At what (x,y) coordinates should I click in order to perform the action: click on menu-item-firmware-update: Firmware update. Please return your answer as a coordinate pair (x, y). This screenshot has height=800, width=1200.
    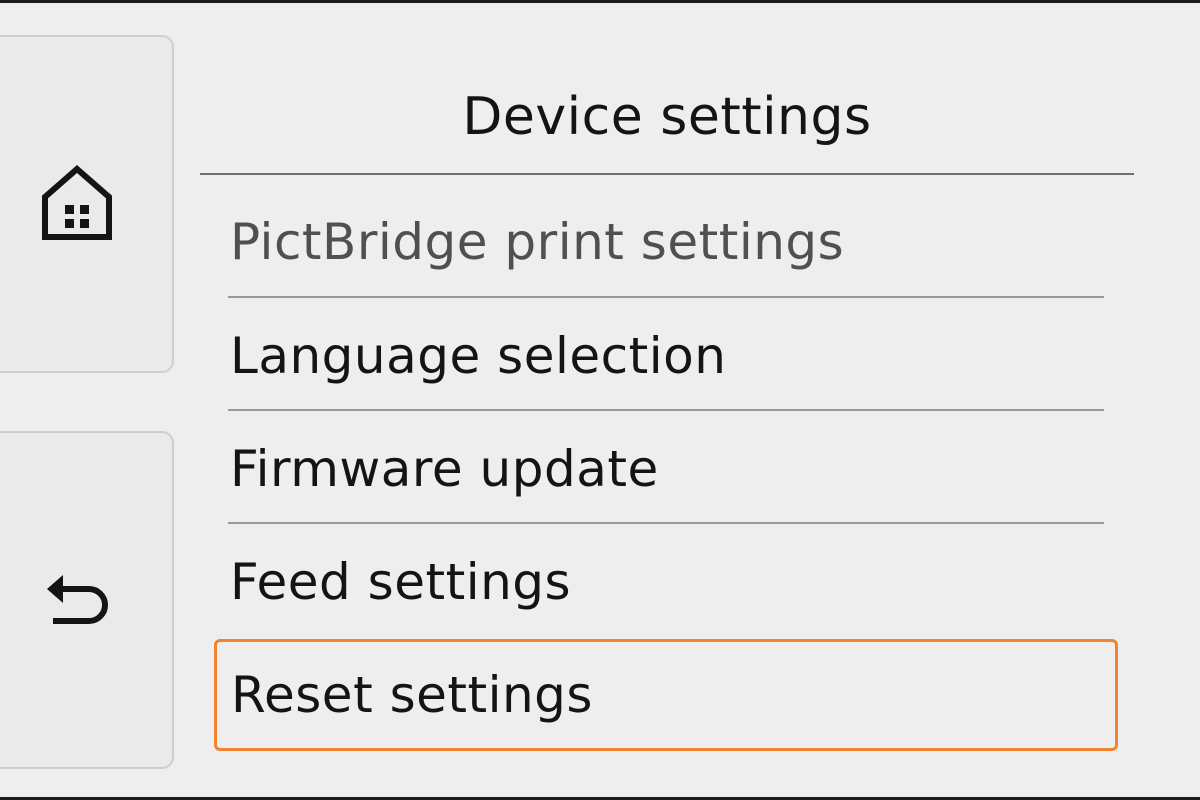
    Looking at the image, I should click on (666, 469).